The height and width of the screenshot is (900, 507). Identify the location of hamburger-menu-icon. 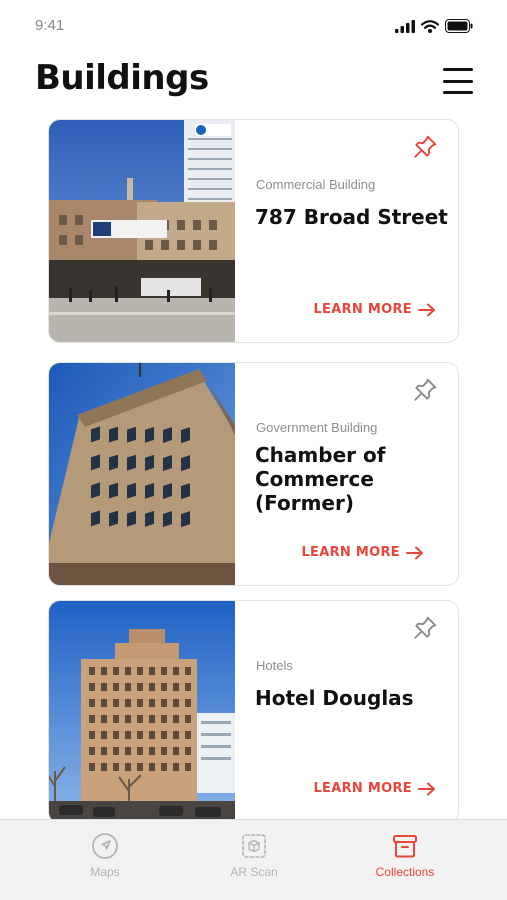
(458, 81).